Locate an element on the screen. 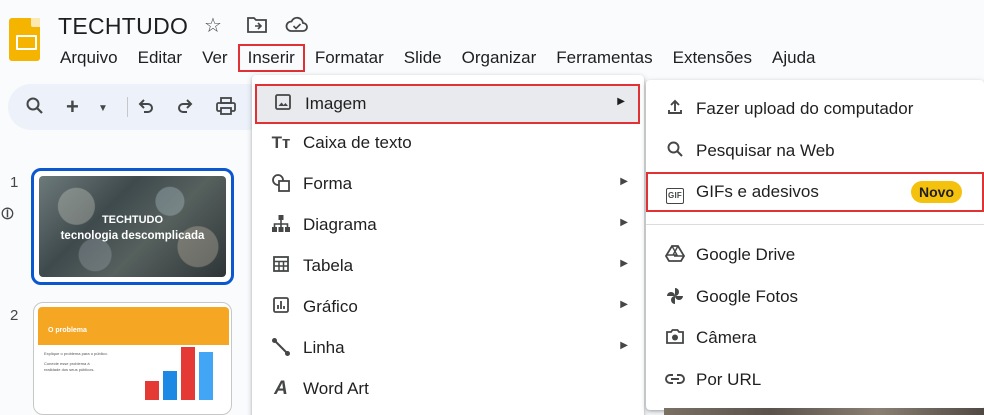 This screenshot has width=984, height=415. menu-arquivo: Arquivo is located at coordinates (89, 58).